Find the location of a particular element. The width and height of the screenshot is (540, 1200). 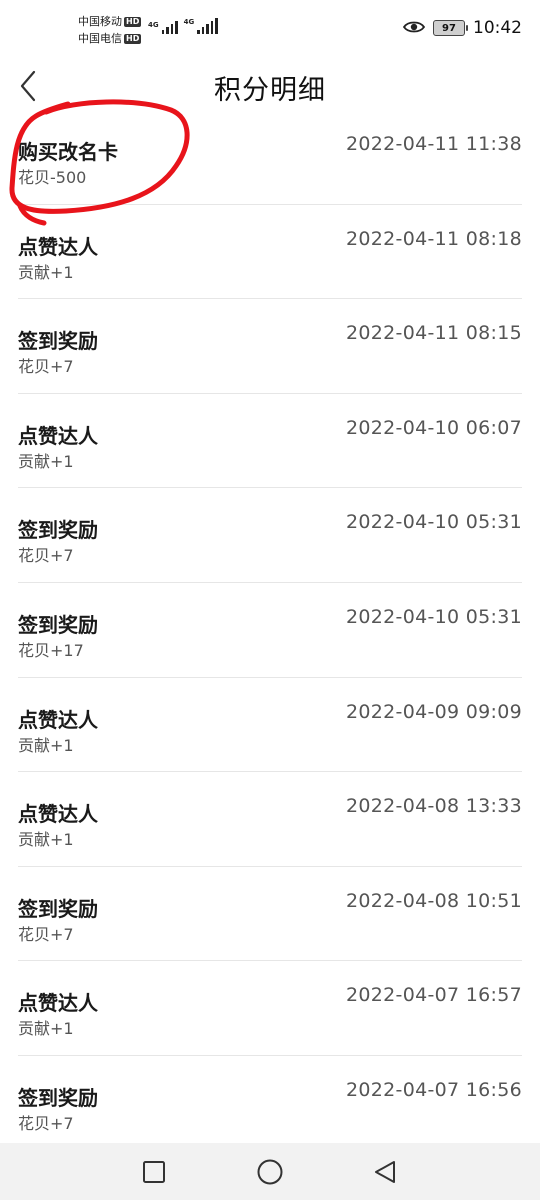

circle-icon is located at coordinates (270, 1172).